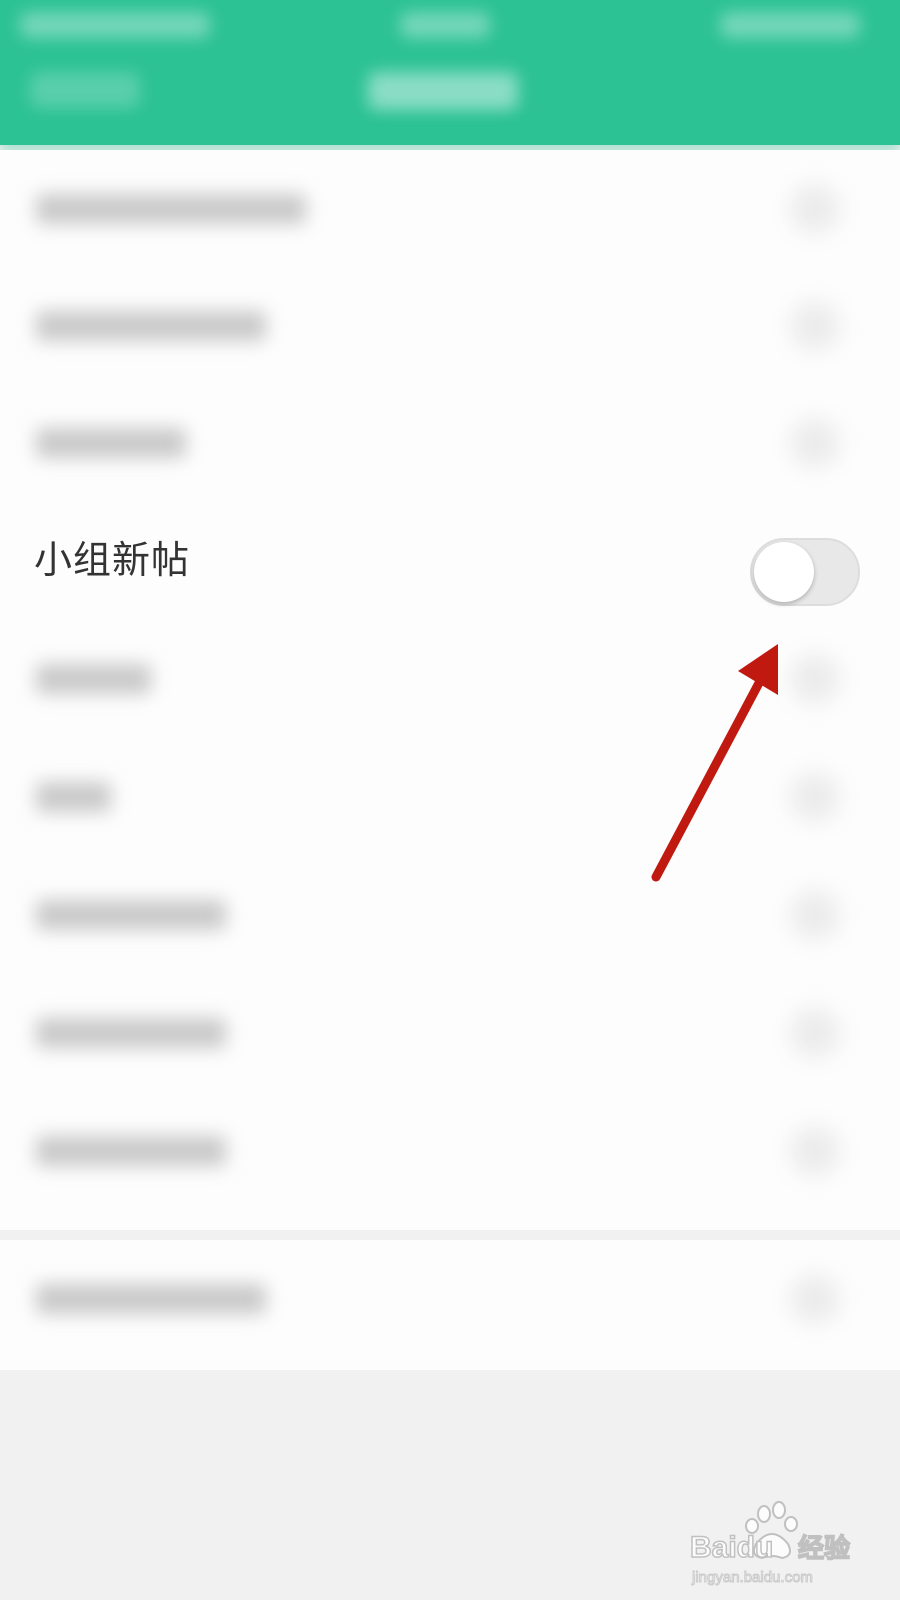  What do you see at coordinates (445, 25) in the screenshot?
I see `status-bar-center` at bounding box center [445, 25].